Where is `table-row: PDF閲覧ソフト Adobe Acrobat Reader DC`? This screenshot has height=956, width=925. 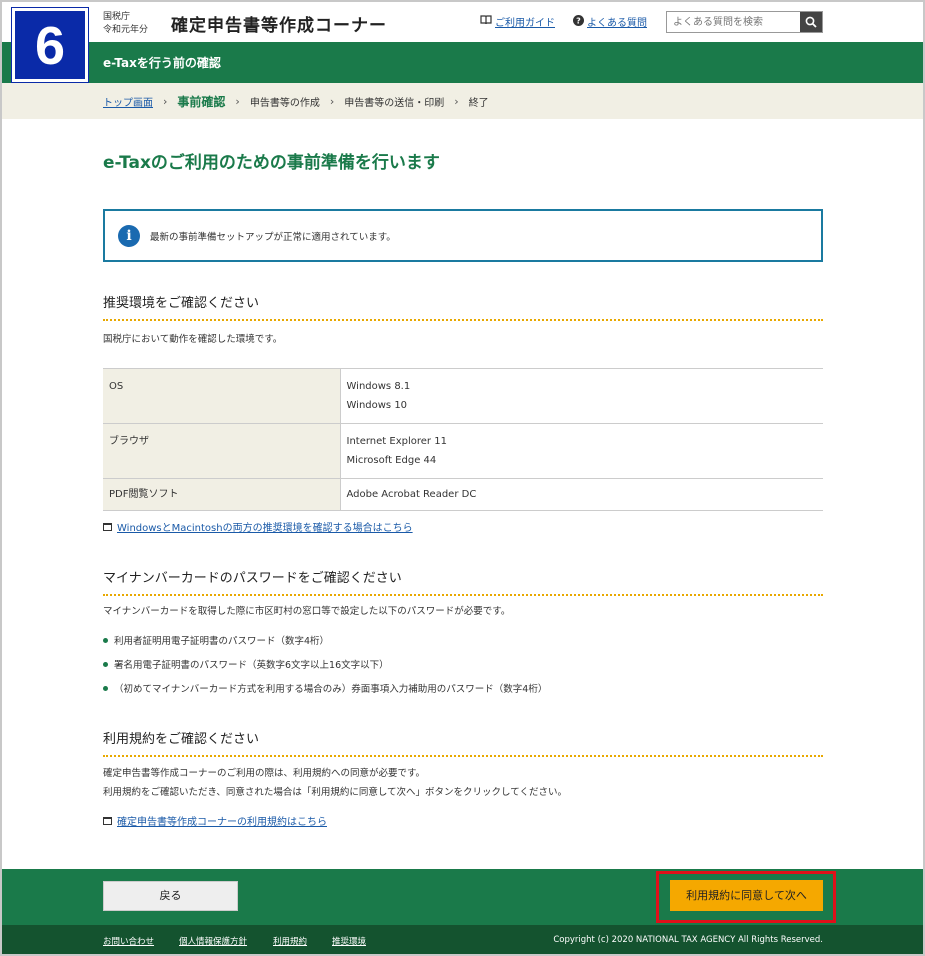
table-row: PDF閲覧ソフト Adobe Acrobat Reader DC is located at coordinates (463, 494).